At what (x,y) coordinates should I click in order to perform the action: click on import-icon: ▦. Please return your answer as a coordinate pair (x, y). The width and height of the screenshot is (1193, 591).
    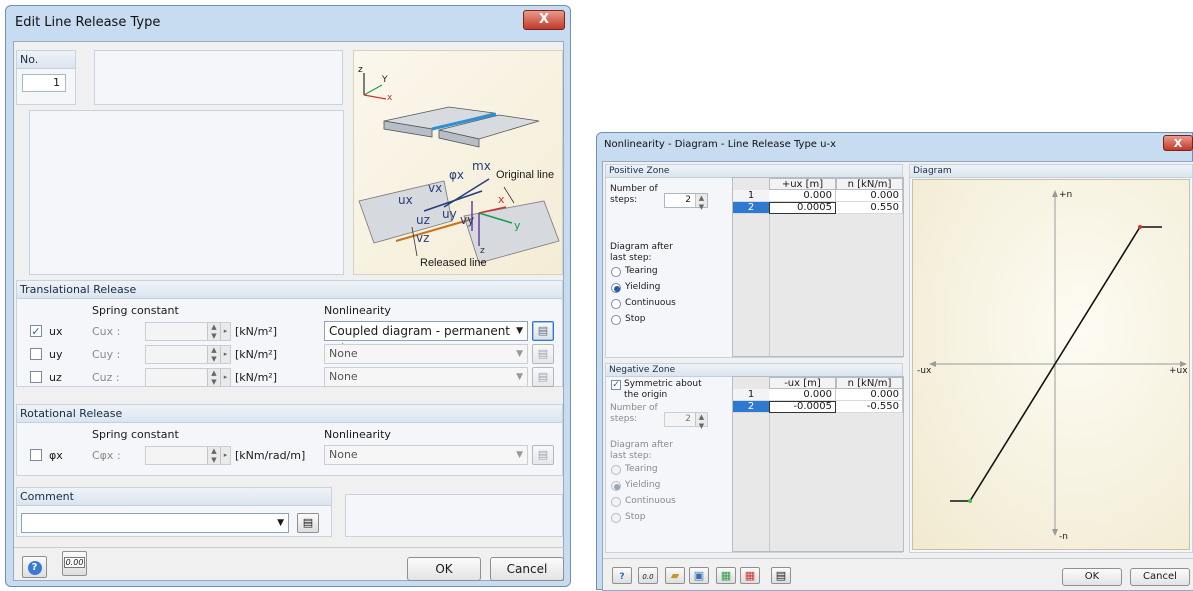
    Looking at the image, I should click on (750, 575).